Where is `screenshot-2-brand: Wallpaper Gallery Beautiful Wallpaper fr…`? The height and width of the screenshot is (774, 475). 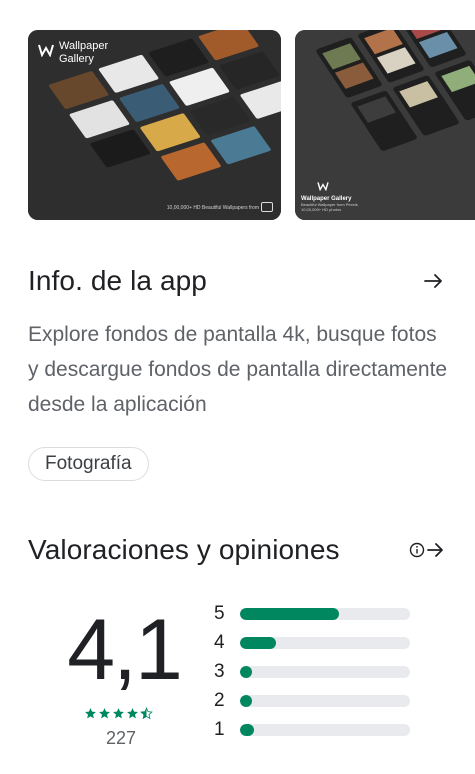 screenshot-2-brand: Wallpaper Gallery Beautiful Wallpaper fr… is located at coordinates (329, 195).